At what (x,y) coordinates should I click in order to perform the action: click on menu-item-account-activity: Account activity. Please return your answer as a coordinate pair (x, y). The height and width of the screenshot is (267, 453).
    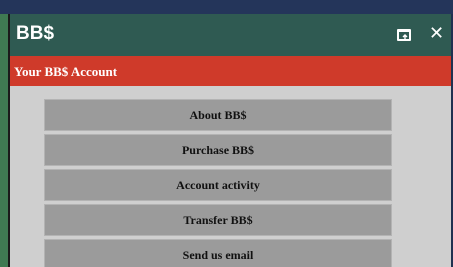
    Looking at the image, I should click on (218, 185).